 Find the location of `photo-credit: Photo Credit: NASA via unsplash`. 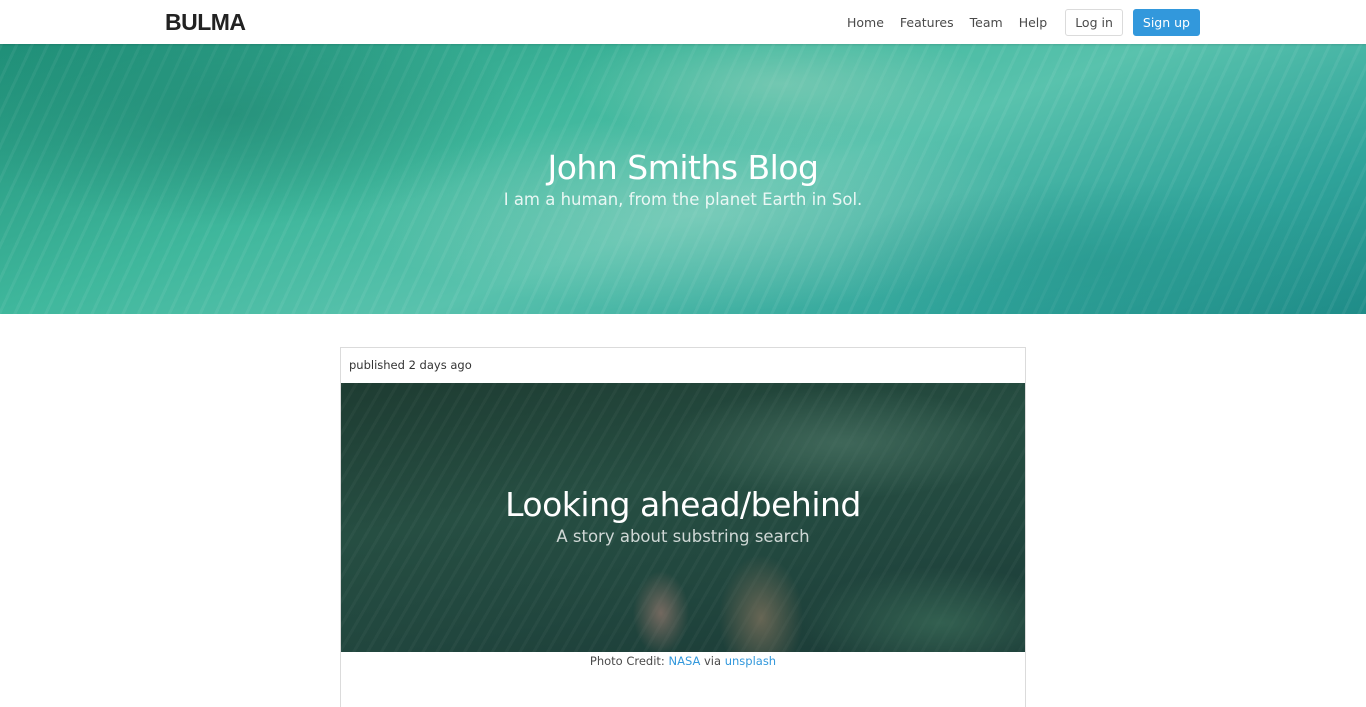

photo-credit: Photo Credit: NASA via unsplash is located at coordinates (683, 661).